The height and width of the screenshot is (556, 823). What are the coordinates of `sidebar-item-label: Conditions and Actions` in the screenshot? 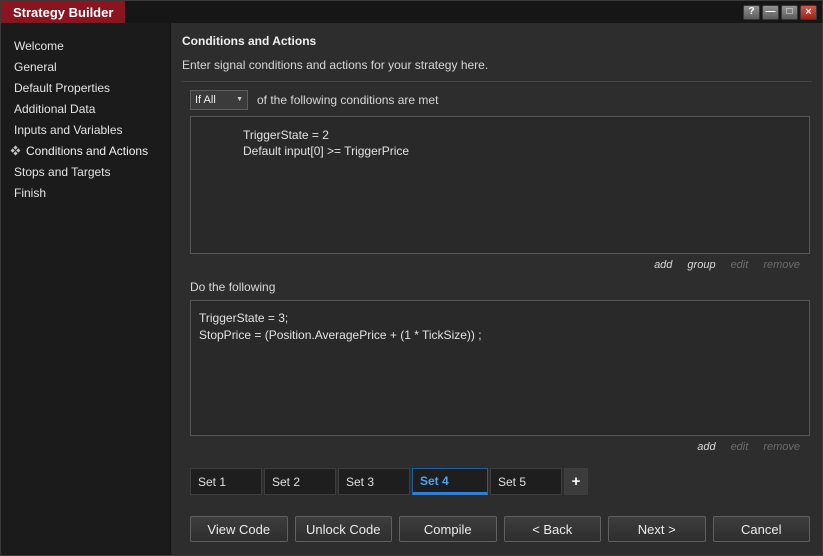 It's located at (87, 150).